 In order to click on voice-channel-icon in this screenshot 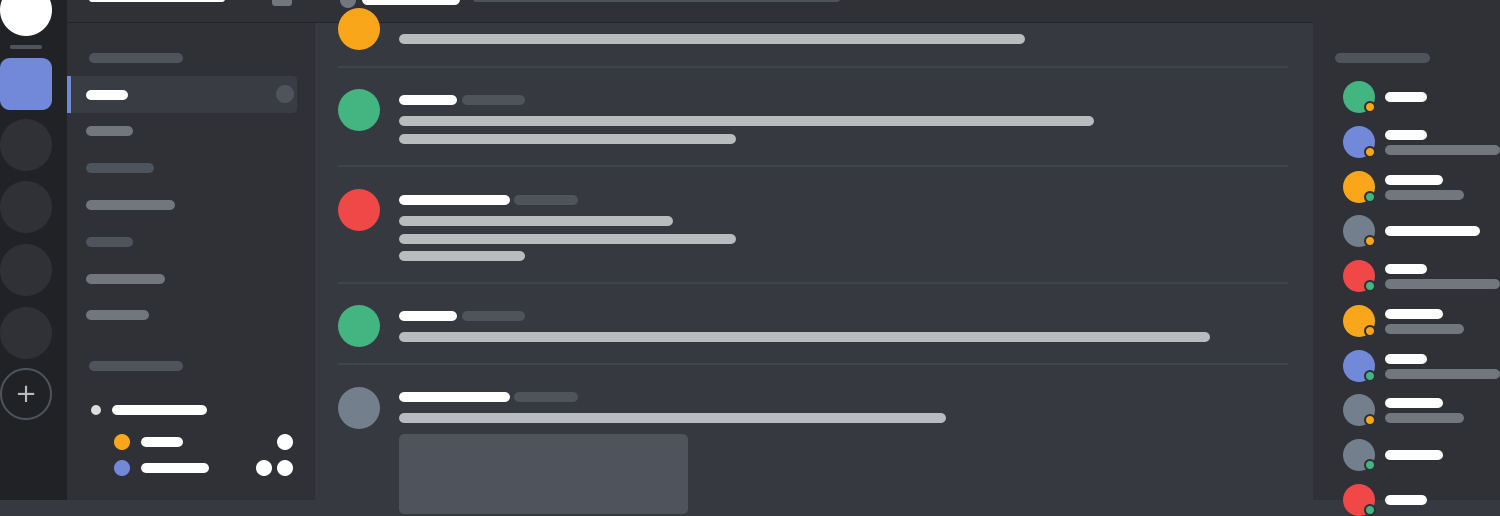, I will do `click(96, 410)`.